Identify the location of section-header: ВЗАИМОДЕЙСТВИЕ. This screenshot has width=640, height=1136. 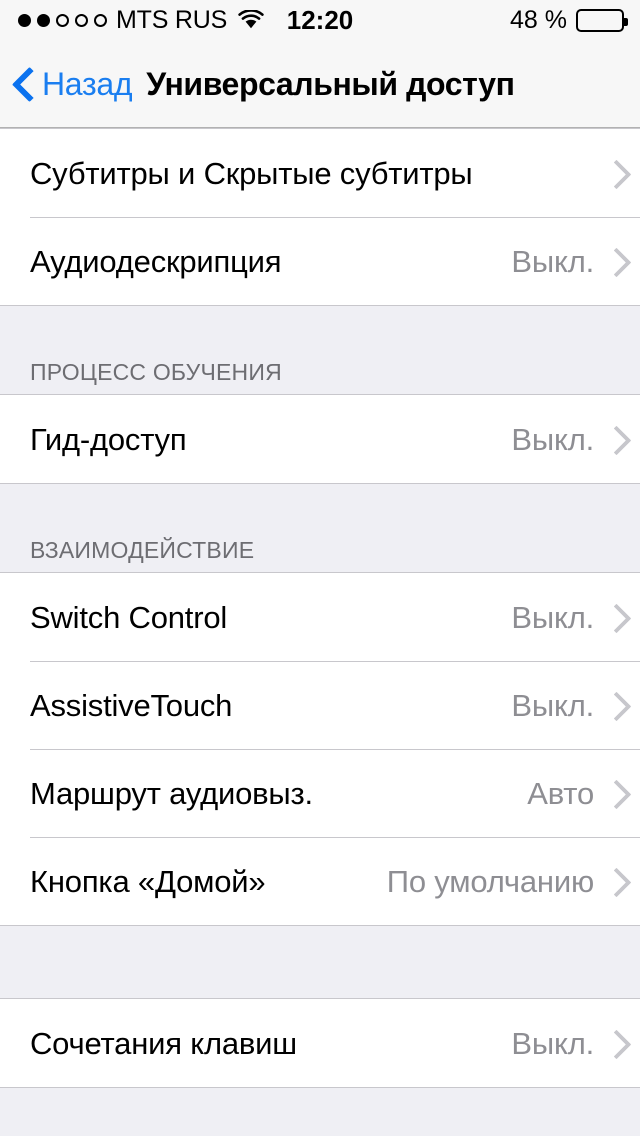
(320, 528).